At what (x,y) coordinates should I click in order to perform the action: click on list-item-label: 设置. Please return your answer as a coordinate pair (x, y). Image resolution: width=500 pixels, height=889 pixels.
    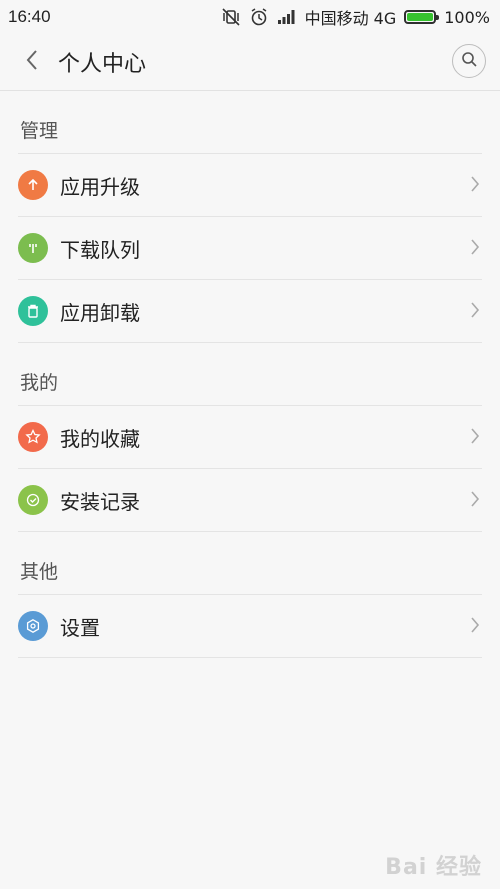
    Looking at the image, I should click on (80, 627).